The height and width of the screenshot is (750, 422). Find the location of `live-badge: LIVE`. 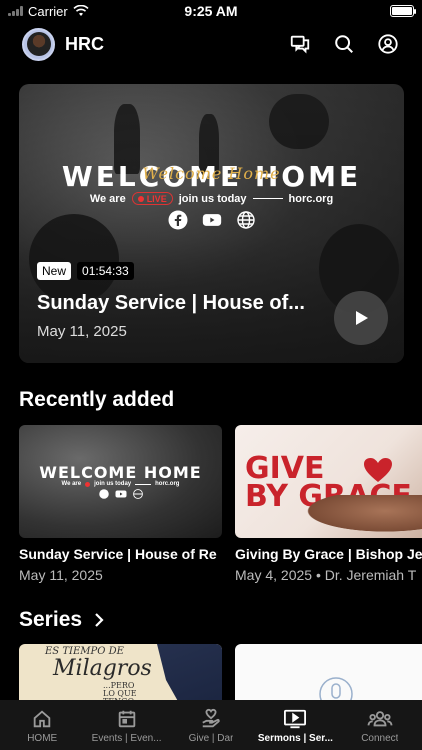

live-badge: LIVE is located at coordinates (152, 198).